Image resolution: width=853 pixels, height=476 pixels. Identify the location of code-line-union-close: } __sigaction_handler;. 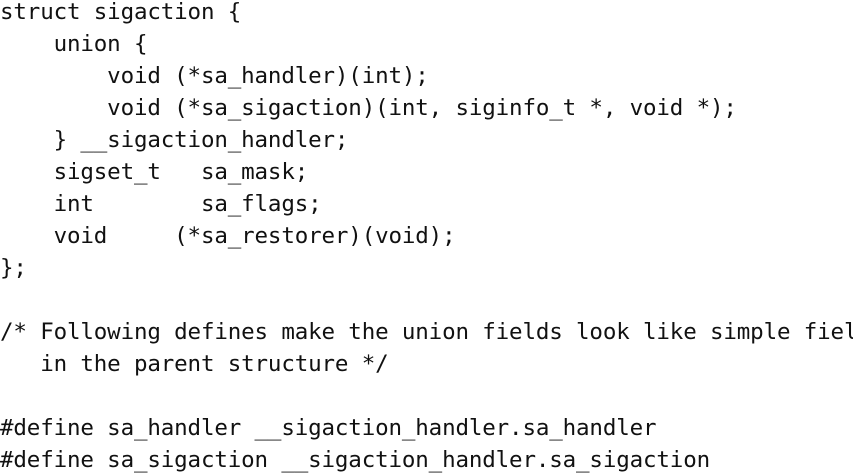
(174, 140).